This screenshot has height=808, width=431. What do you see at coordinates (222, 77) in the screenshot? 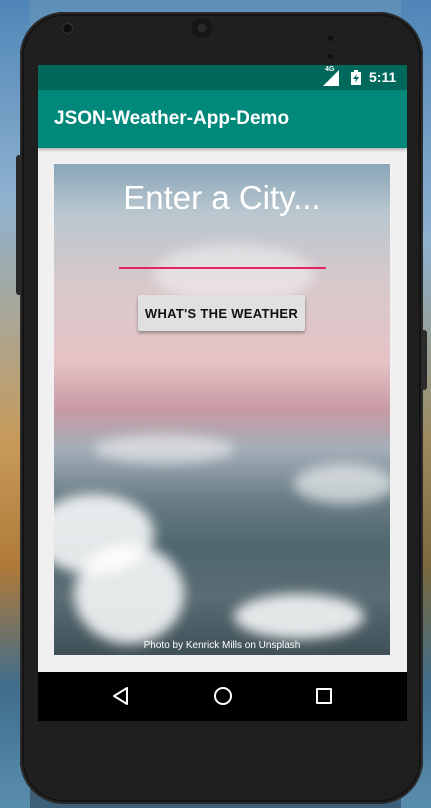
I see `status-bar: 4G 5:11` at bounding box center [222, 77].